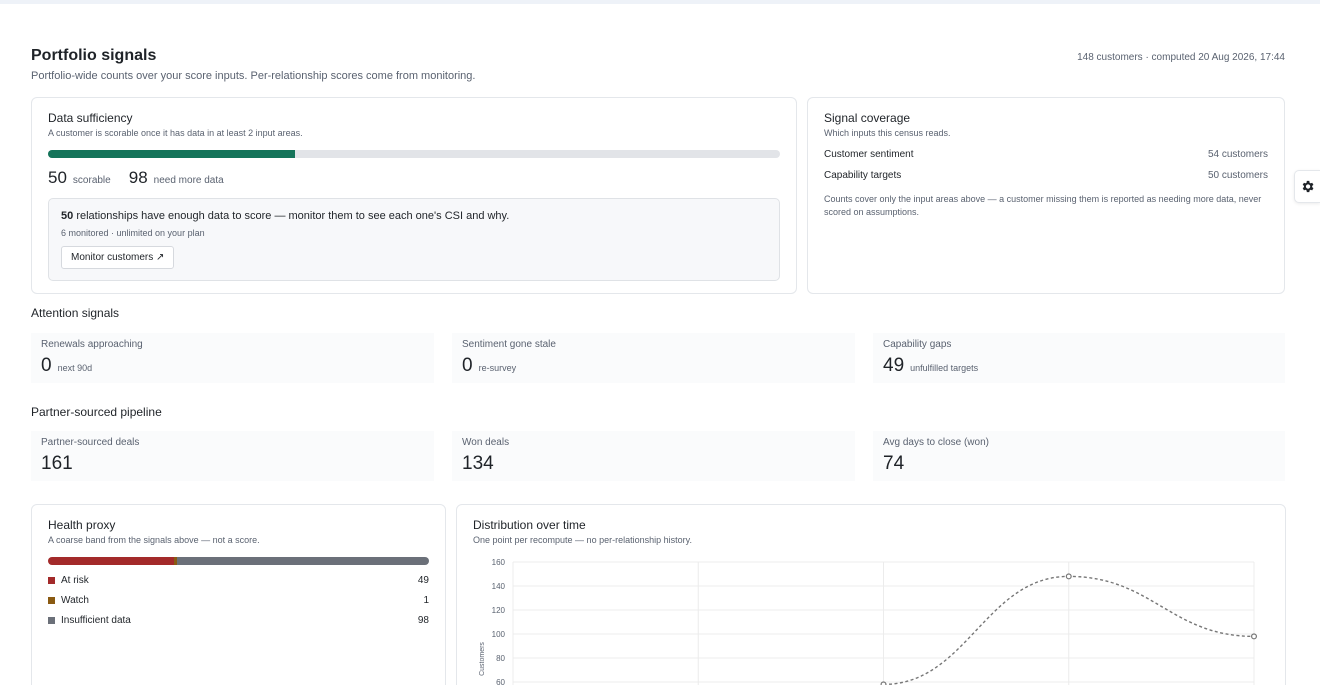 The width and height of the screenshot is (1320, 685). Describe the element at coordinates (869, 154) in the screenshot. I see `coverage-row-label: Customer sentiment` at that location.